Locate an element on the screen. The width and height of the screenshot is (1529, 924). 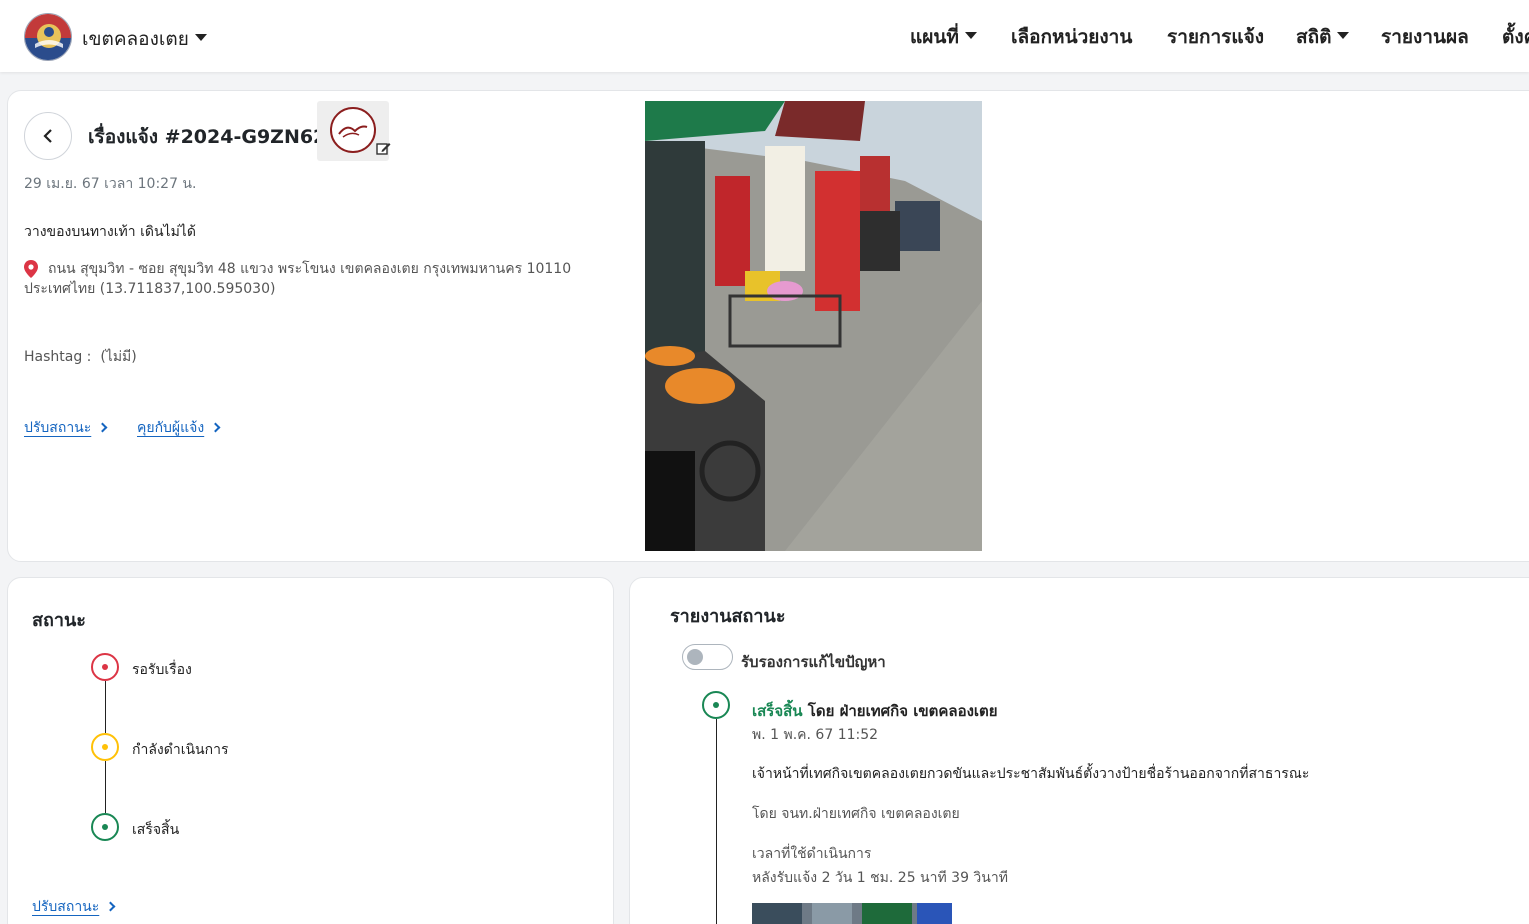
chat-reporter-link: คุยกับผู้แจ้ง is located at coordinates (179, 428).